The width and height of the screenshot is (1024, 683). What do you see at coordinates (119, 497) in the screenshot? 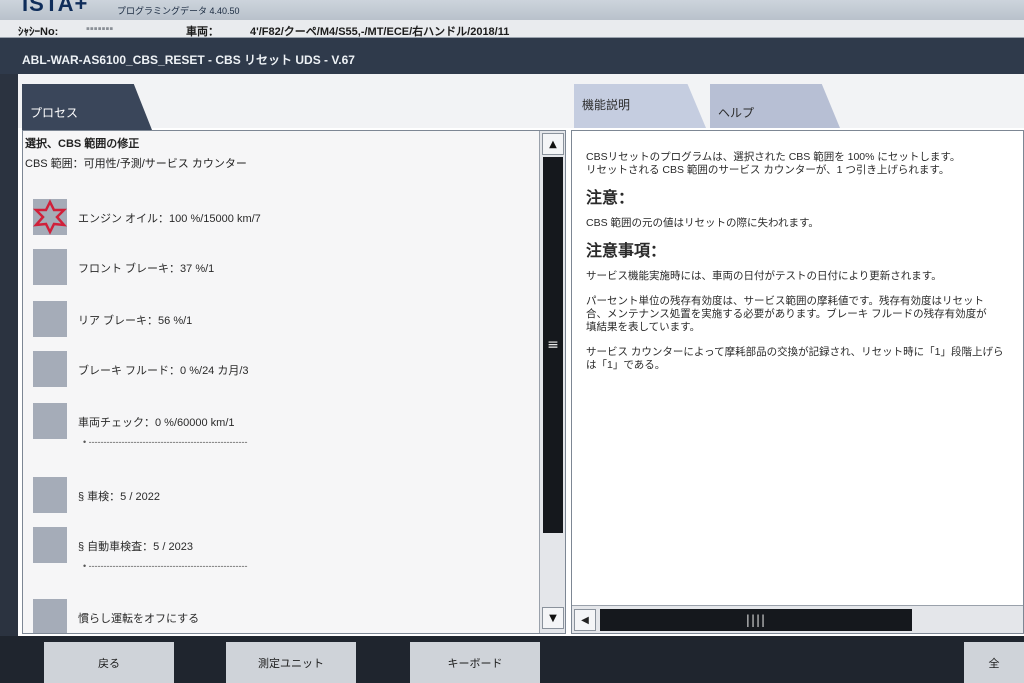
I see `cbs-item-label: § 車検：5 / 2022` at bounding box center [119, 497].